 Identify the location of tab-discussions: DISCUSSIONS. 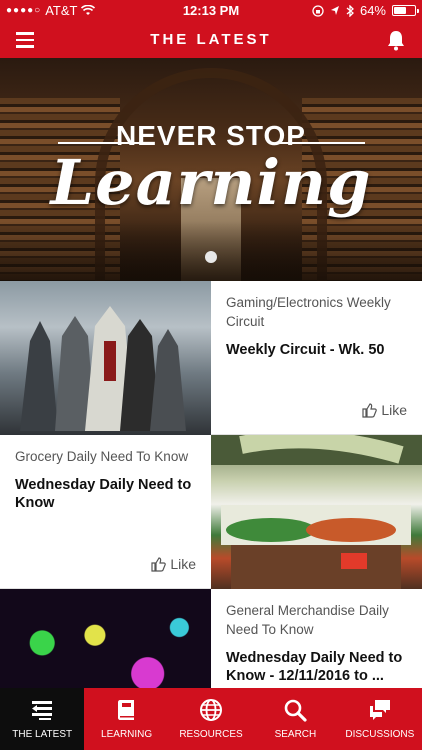
(380, 719).